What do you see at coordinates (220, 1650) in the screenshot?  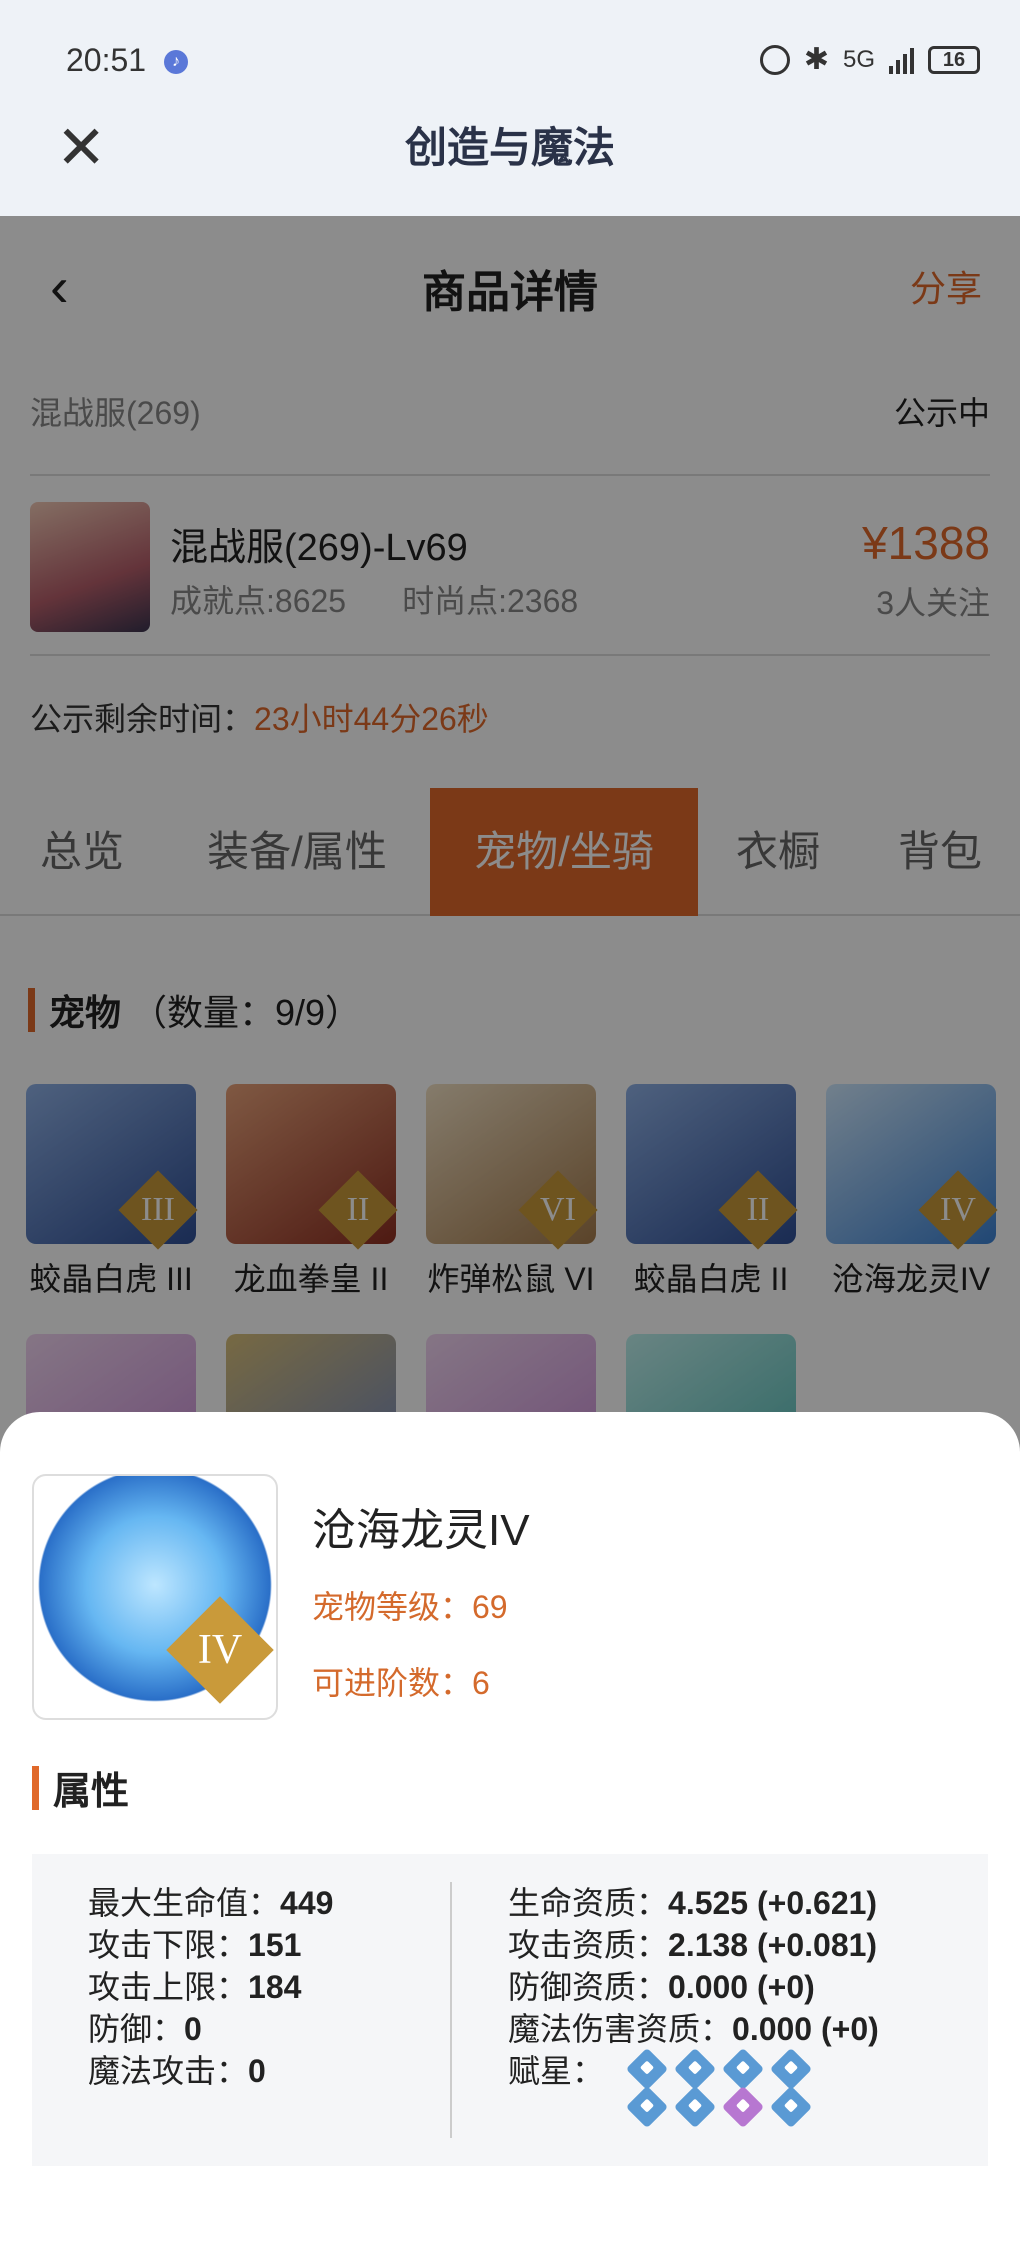 I see `pet-rank-badge: IV` at bounding box center [220, 1650].